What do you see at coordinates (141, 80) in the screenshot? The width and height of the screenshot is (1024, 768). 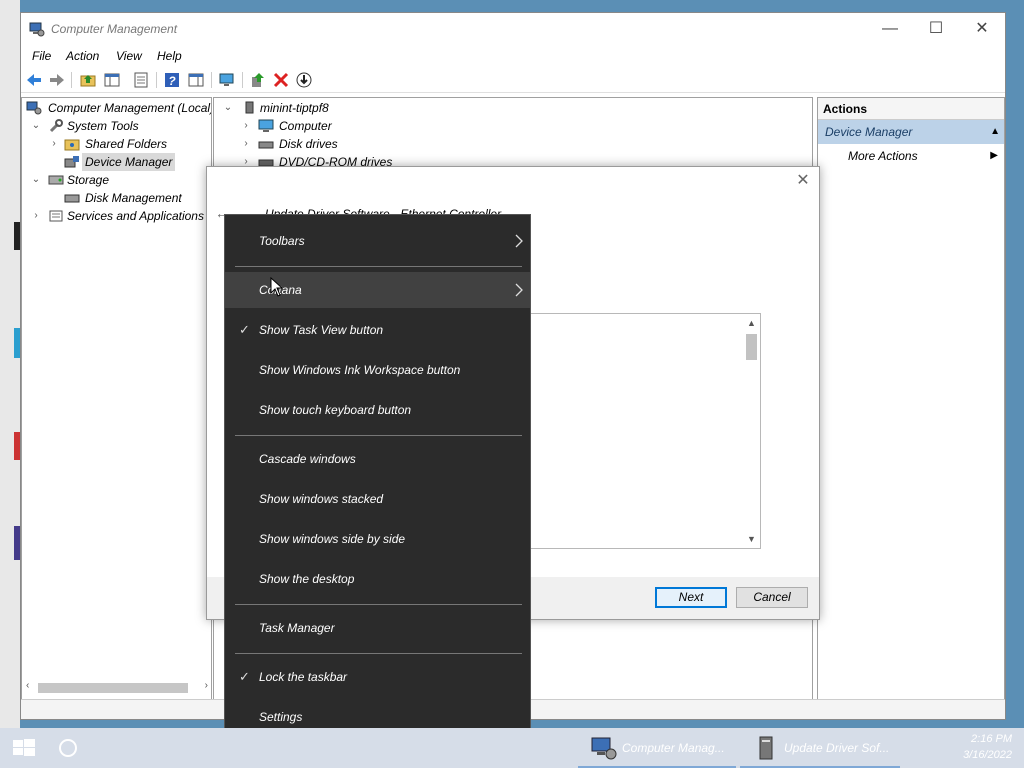 I see `properties-icon` at bounding box center [141, 80].